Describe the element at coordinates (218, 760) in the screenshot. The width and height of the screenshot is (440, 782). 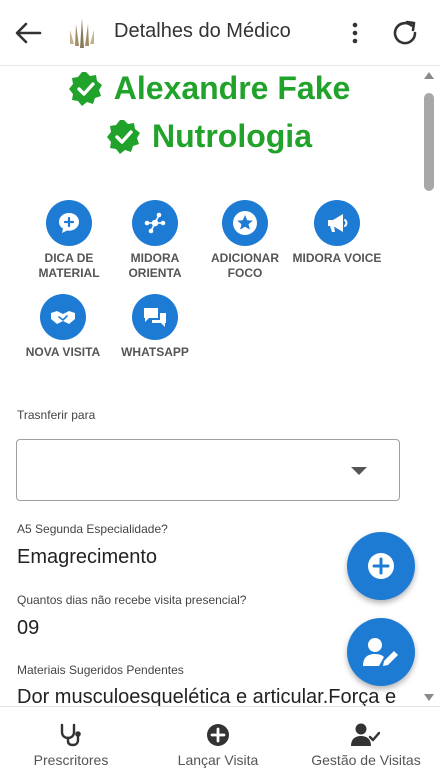
I see `nav-label: Lançar Visita` at that location.